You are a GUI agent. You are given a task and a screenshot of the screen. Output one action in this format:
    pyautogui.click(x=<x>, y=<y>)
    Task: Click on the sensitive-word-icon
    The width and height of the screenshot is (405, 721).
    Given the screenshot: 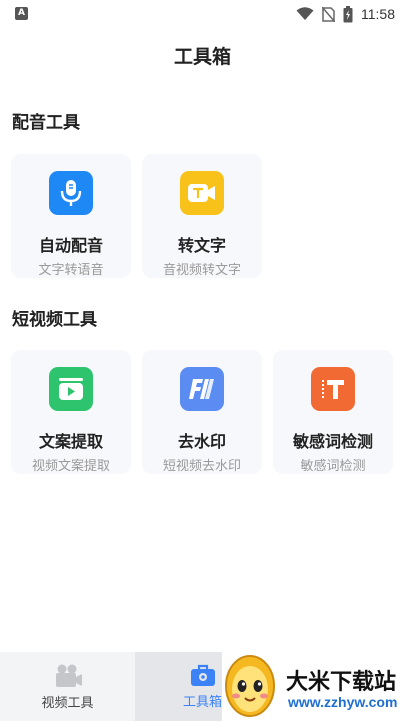 What is the action you would take?
    pyautogui.click(x=333, y=389)
    